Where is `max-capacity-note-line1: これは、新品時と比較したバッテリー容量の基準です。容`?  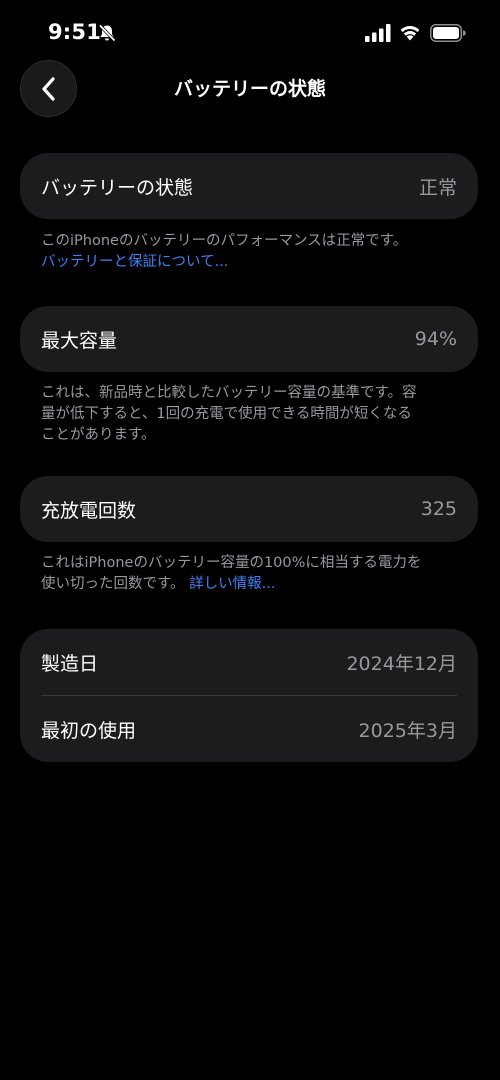
max-capacity-note-line1: これは、新品時と比較したバッテリー容量の基準です。容 is located at coordinates (229, 393).